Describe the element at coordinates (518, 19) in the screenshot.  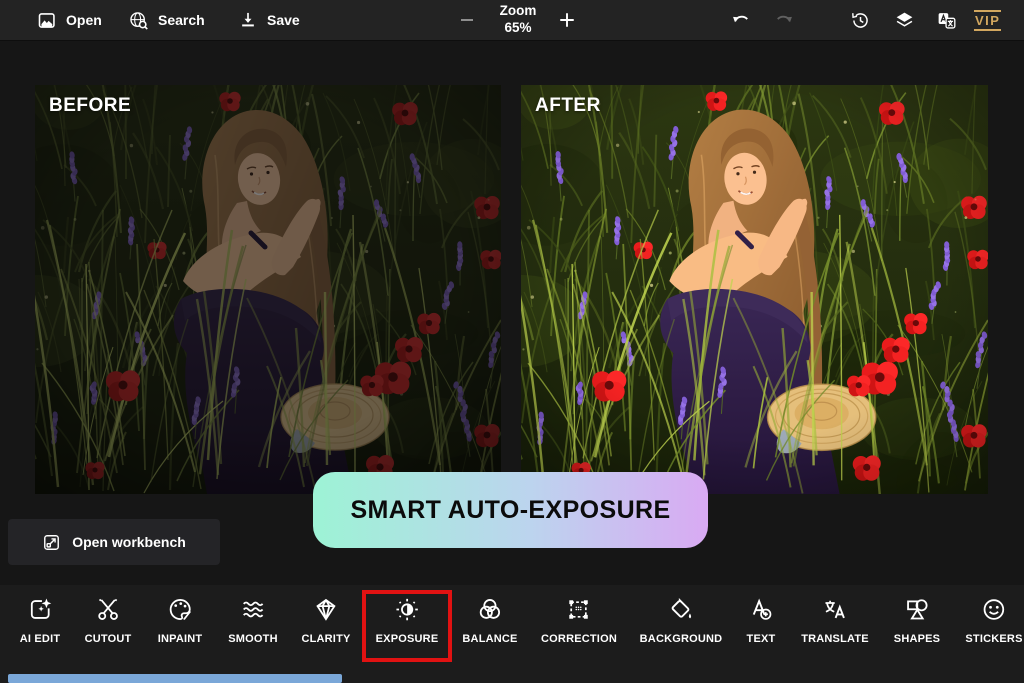
I see `zoom-indicator: Zoom 65%` at that location.